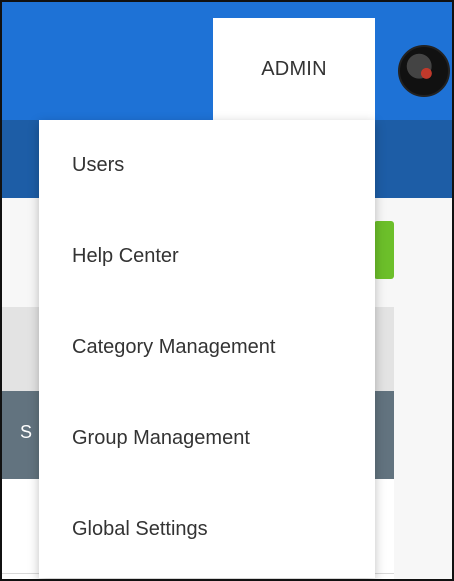 This screenshot has height=581, width=454. Describe the element at coordinates (384, 250) in the screenshot. I see `green-action-button` at that location.